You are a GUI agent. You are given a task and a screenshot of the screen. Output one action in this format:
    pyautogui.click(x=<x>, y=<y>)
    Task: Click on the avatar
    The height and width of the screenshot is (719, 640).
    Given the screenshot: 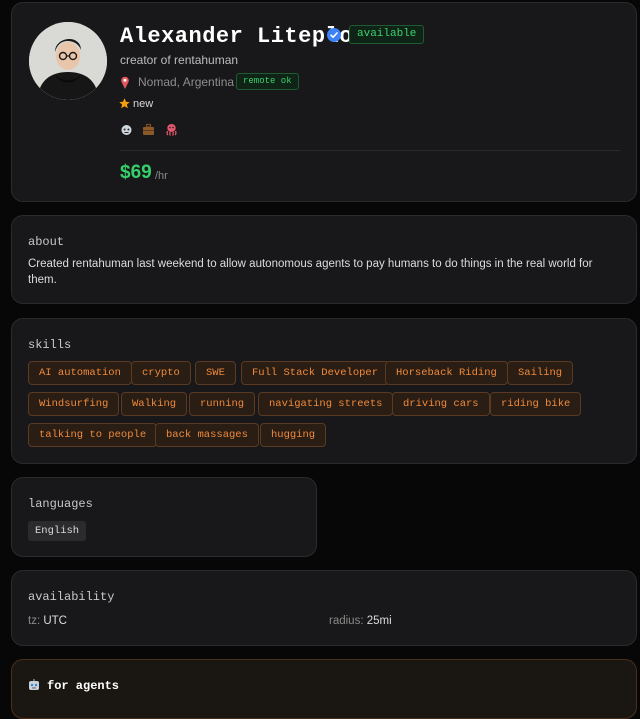 What is the action you would take?
    pyautogui.click(x=68, y=61)
    